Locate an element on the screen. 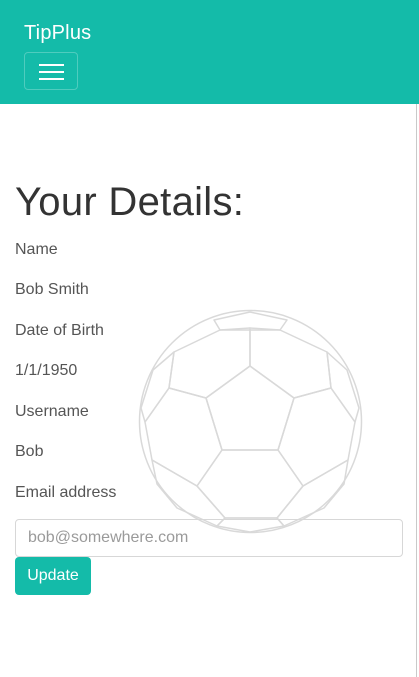  navbar-toggle-button is located at coordinates (51, 71).